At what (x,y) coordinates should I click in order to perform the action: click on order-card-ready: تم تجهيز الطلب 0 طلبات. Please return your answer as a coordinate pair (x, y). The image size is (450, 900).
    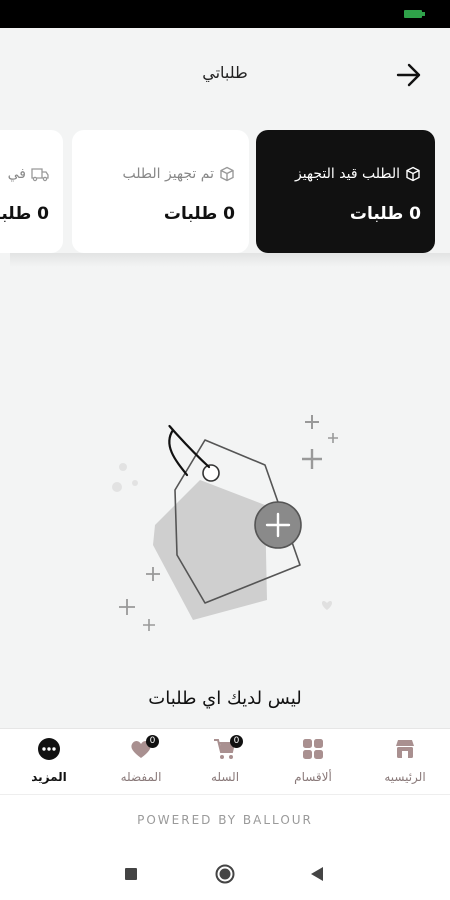
    Looking at the image, I should click on (160, 191).